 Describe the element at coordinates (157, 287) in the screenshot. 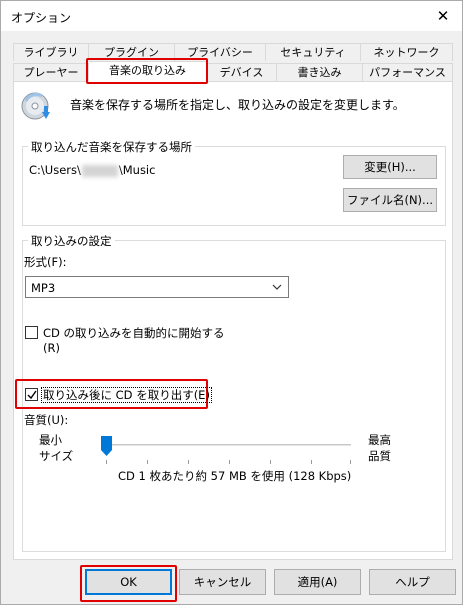

I see `format-select: MP3` at that location.